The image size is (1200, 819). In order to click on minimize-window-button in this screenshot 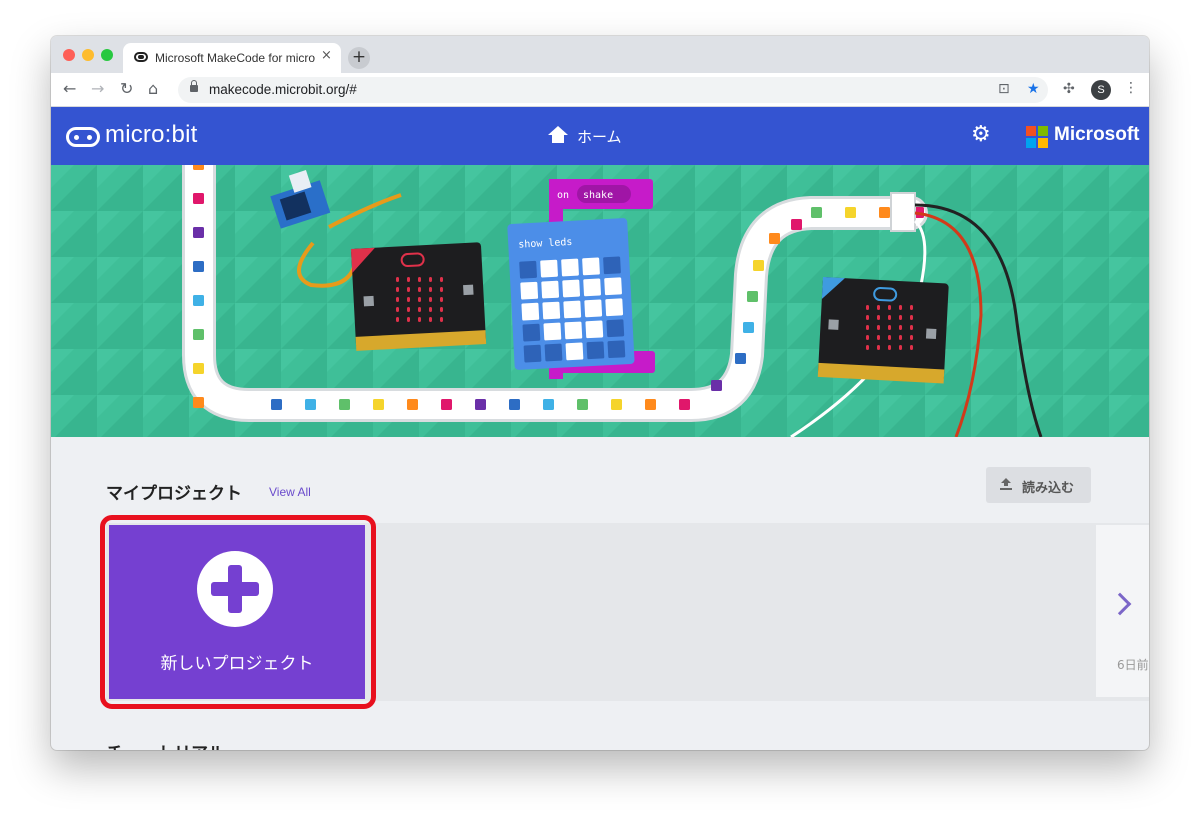, I will do `click(88, 55)`.